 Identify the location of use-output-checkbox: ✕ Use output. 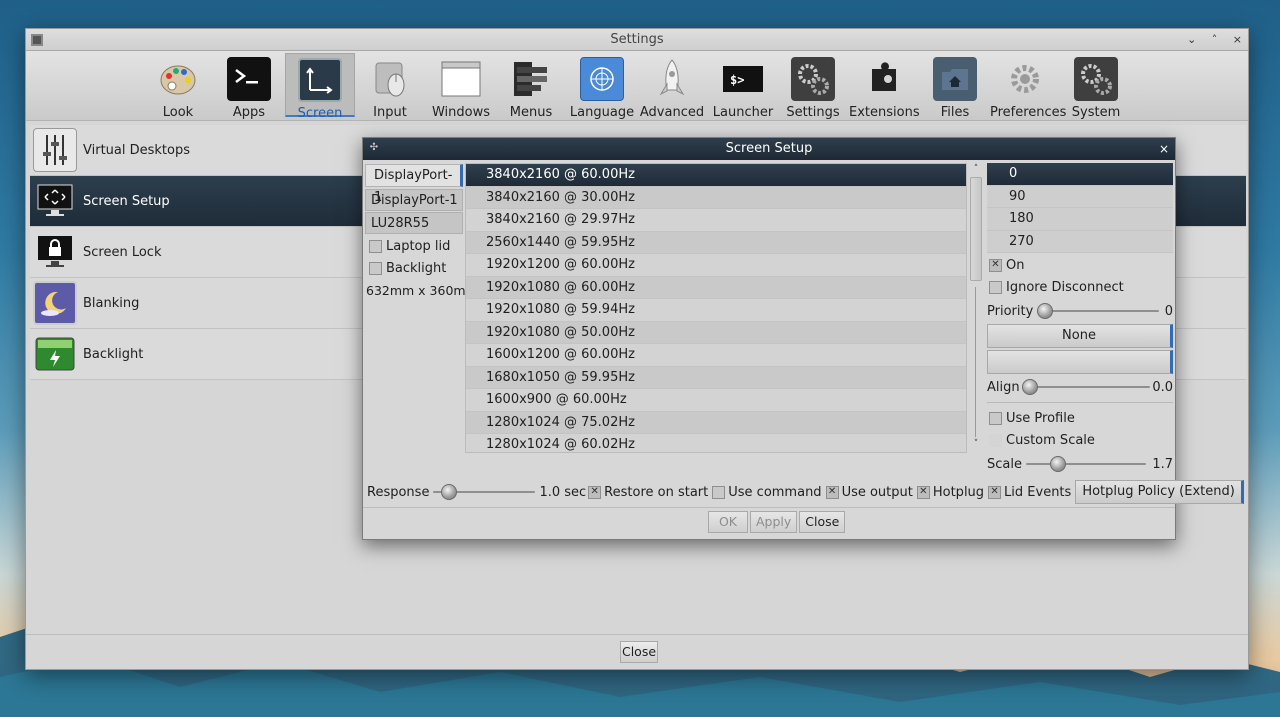
(869, 492).